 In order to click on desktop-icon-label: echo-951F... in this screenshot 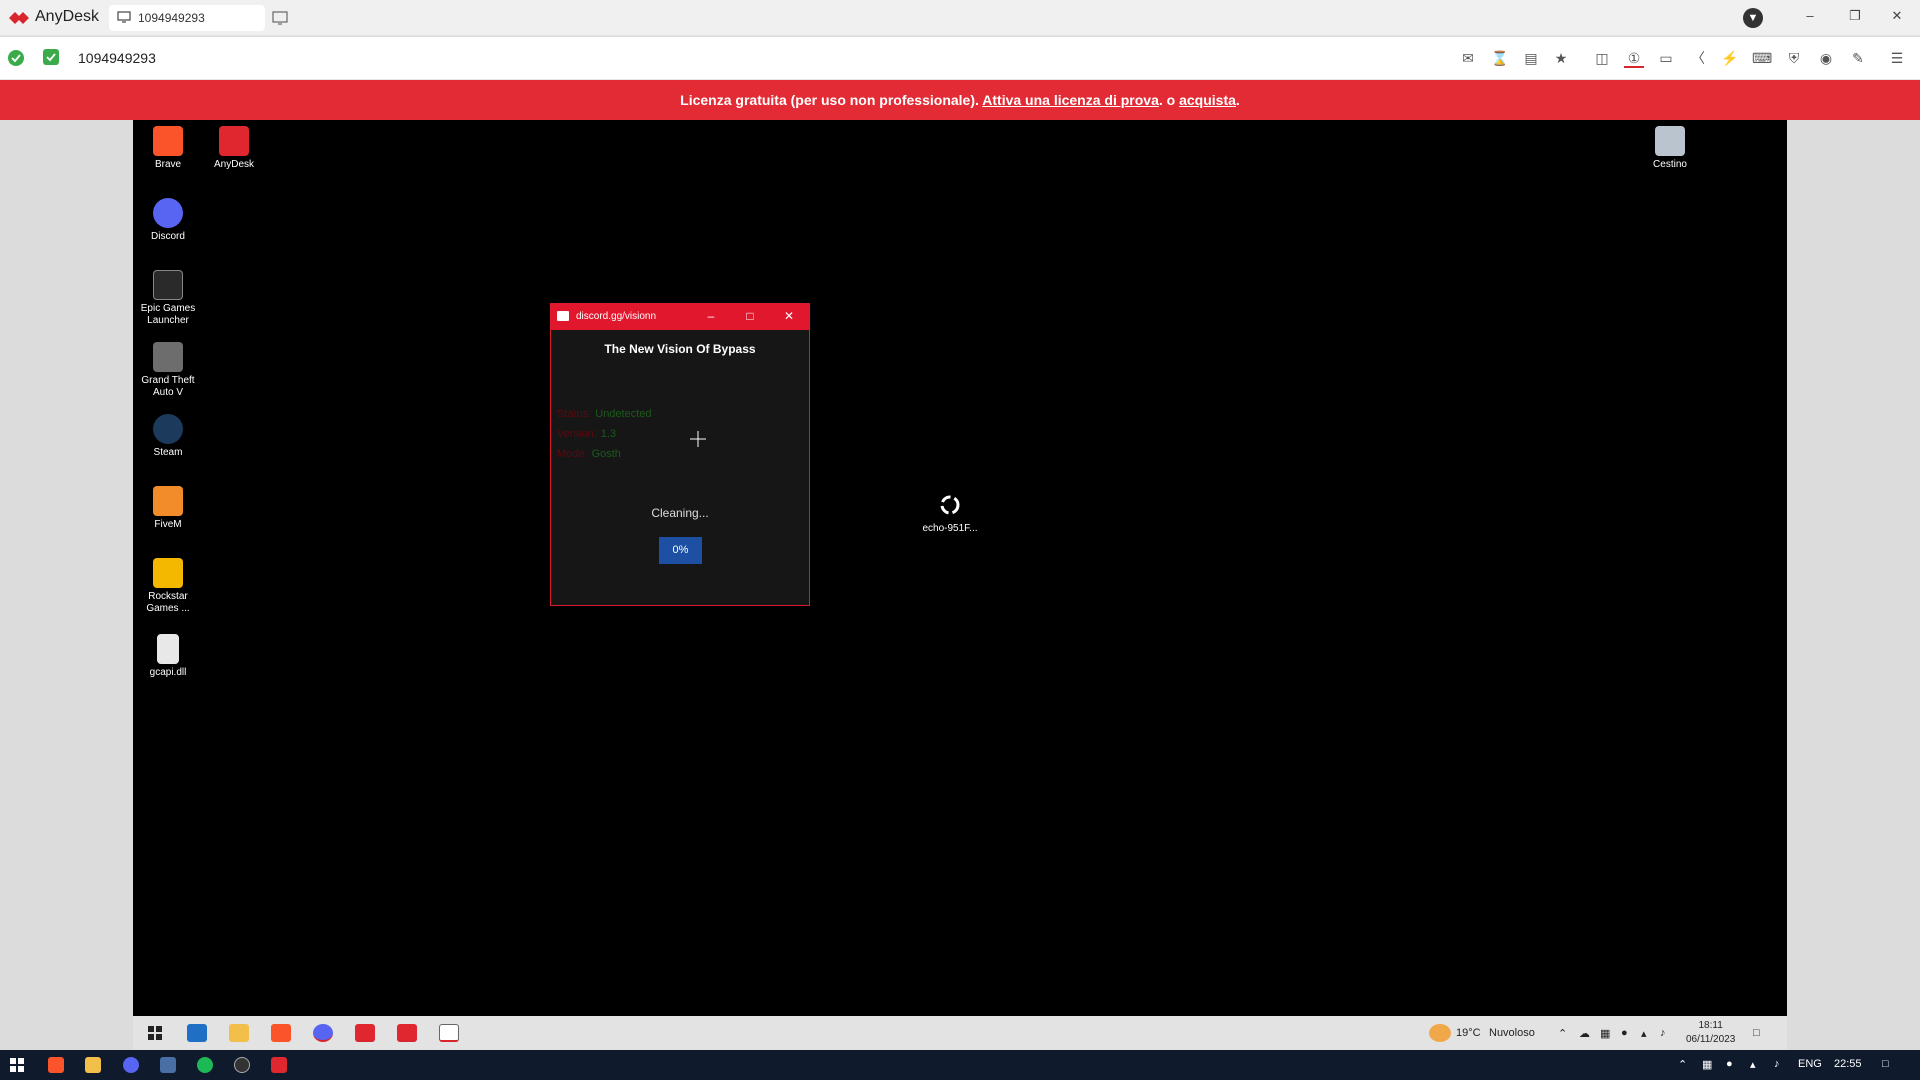, I will do `click(950, 528)`.